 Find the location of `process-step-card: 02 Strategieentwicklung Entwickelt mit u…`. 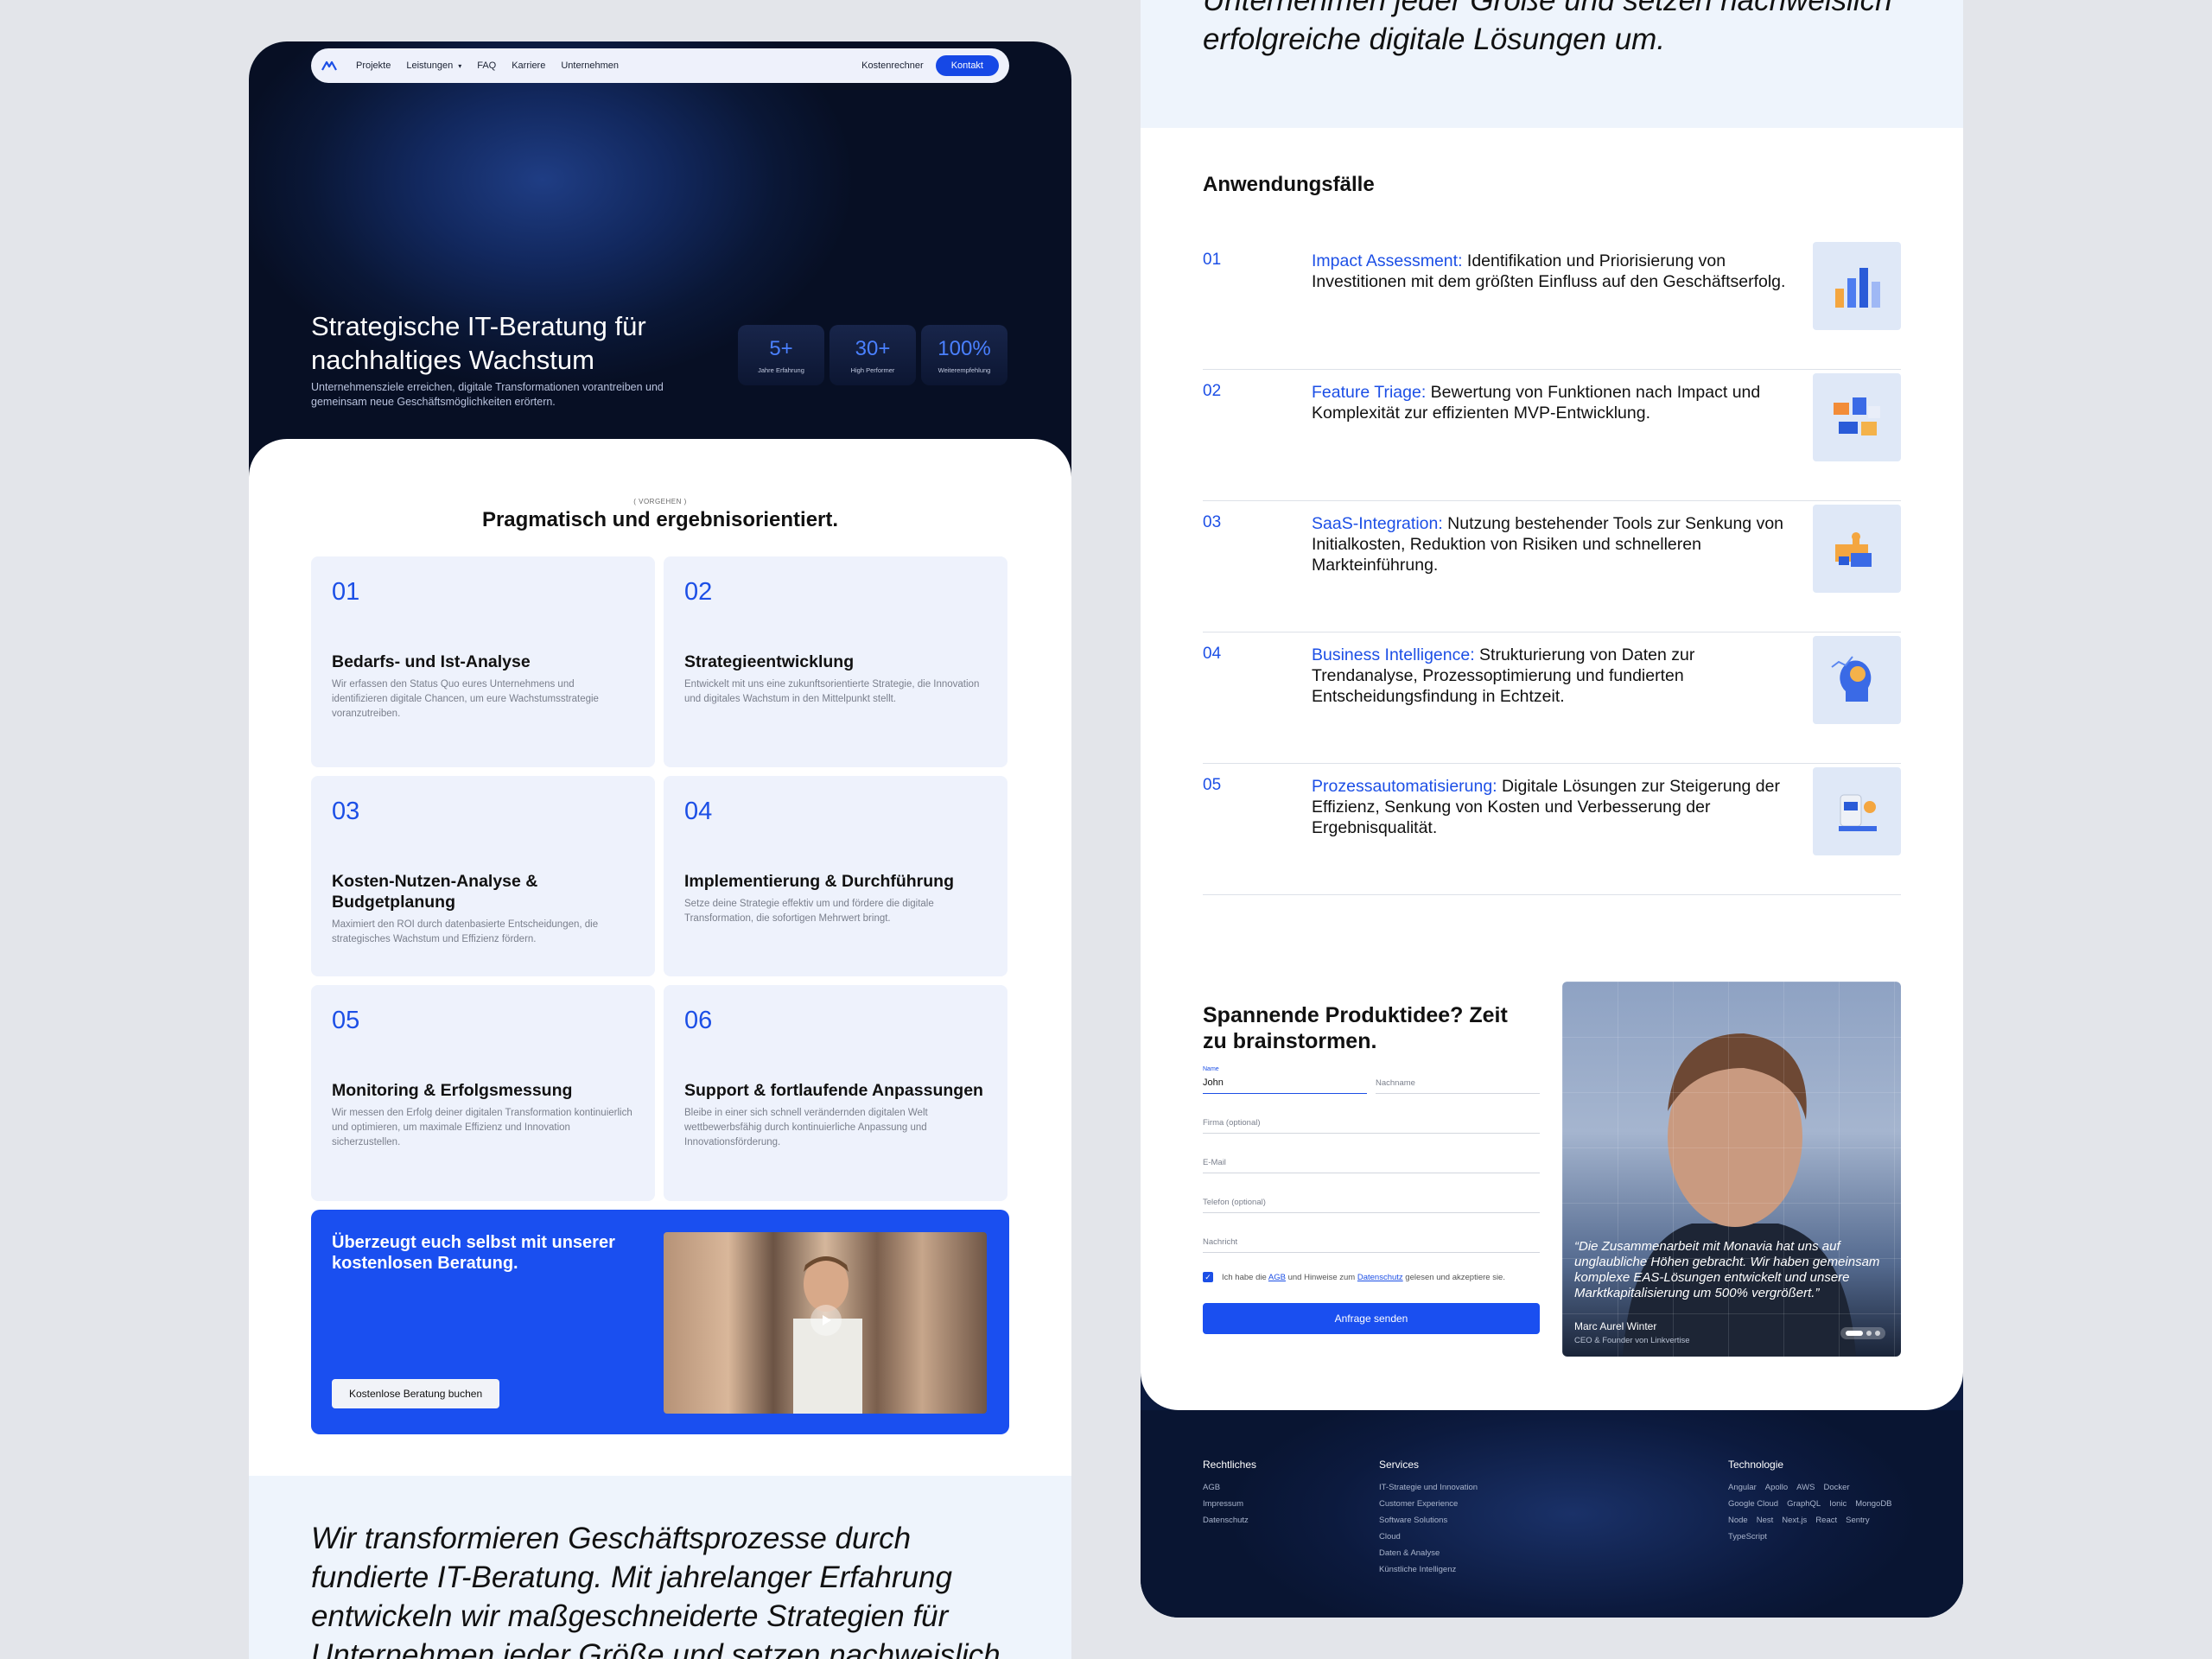

process-step-card: 02 Strategieentwicklung Entwickelt mit u… is located at coordinates (835, 661).